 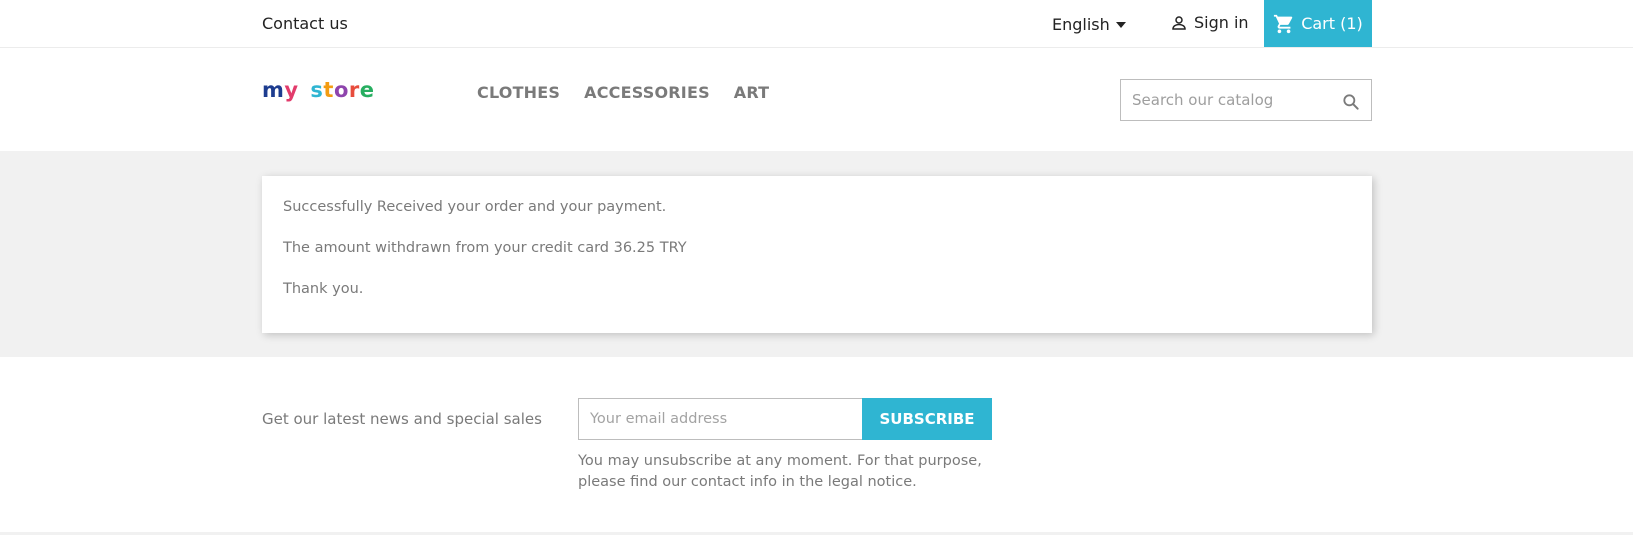 What do you see at coordinates (323, 289) in the screenshot?
I see `thank-you-message: Thank you.` at bounding box center [323, 289].